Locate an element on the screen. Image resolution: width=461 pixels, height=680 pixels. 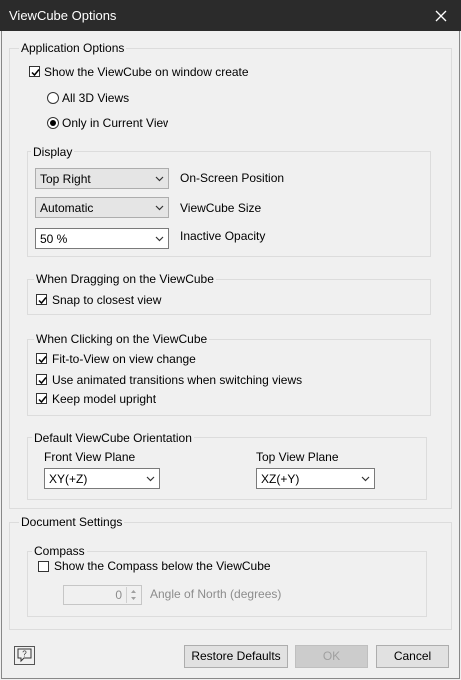
show-viewcube-checkbox is located at coordinates (34, 71).